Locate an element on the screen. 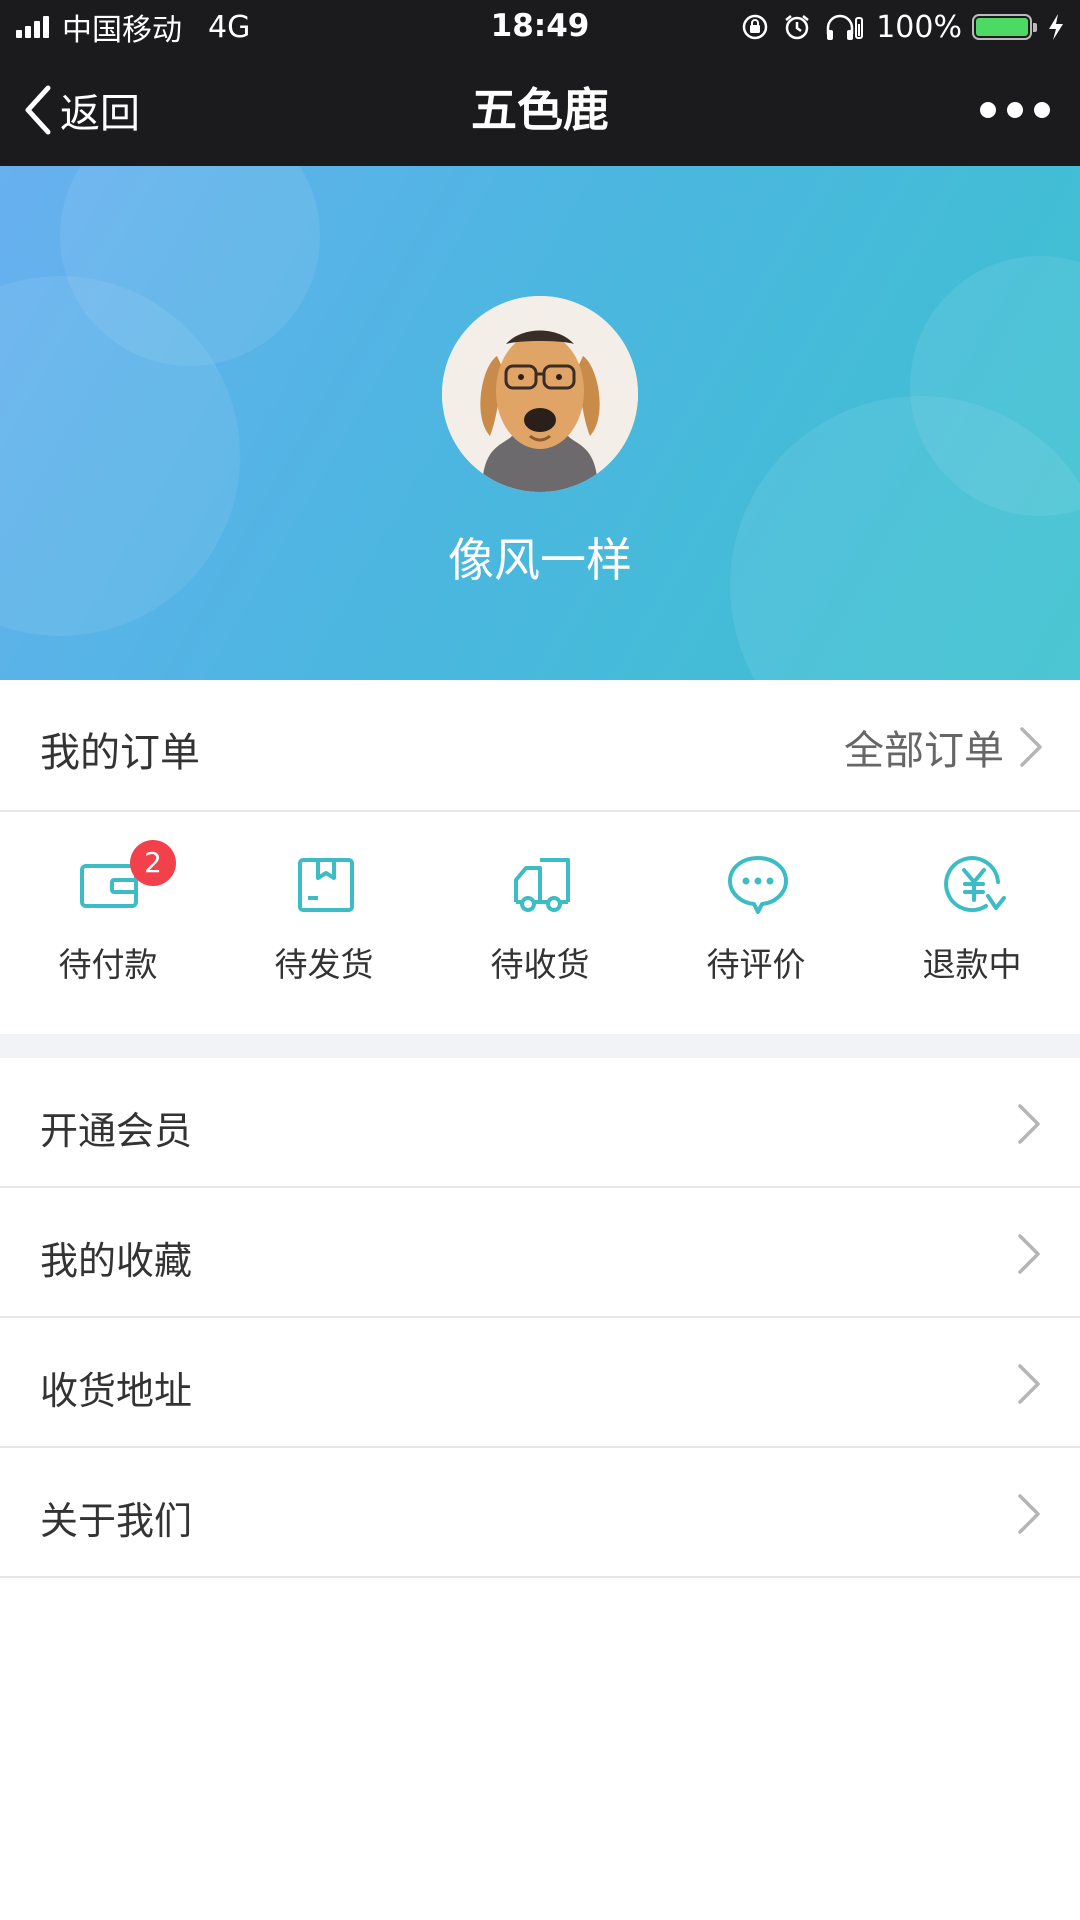  order-status-to-receive: 待收货 is located at coordinates (540, 923).